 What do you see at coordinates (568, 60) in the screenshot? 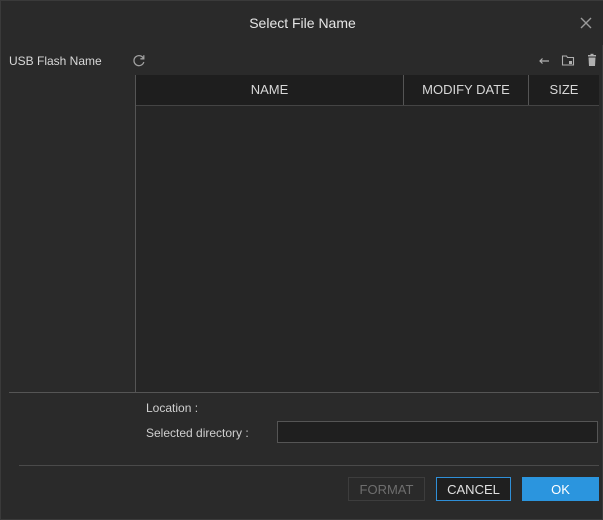
I see `new-folder-icon` at bounding box center [568, 60].